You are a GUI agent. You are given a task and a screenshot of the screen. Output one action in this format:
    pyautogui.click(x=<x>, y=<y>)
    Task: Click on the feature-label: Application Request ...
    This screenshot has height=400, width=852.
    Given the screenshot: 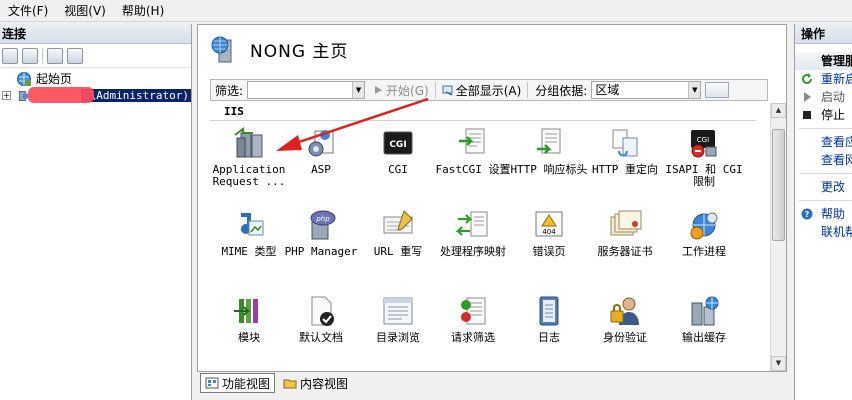 What is the action you would take?
    pyautogui.click(x=249, y=175)
    